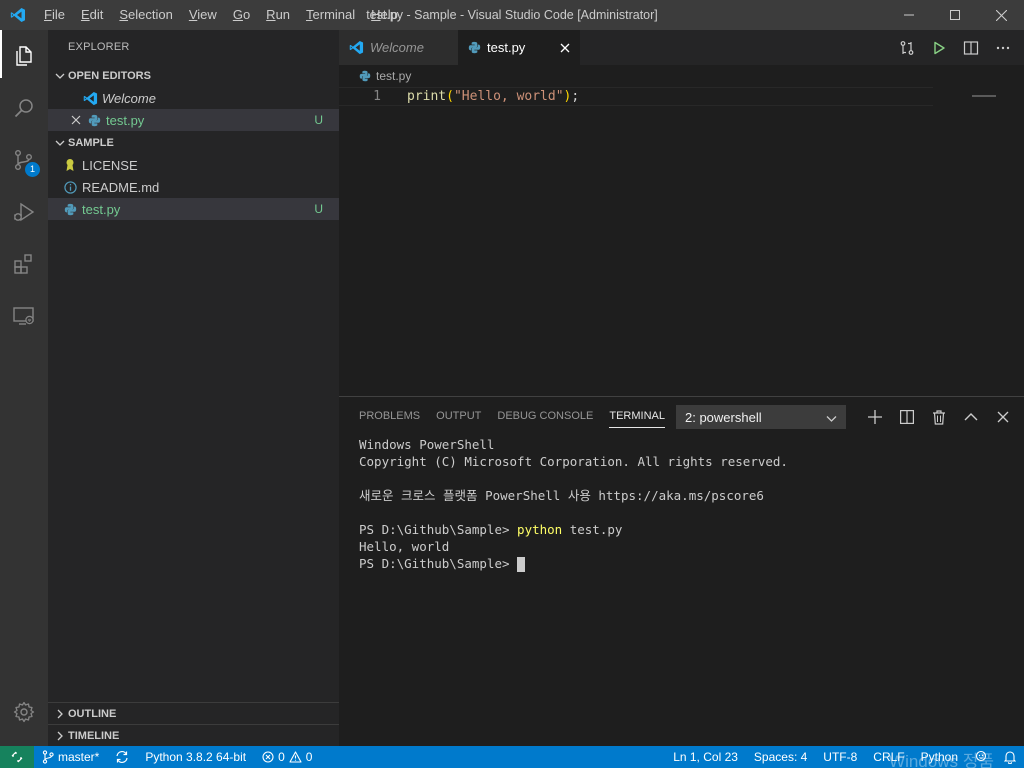 The height and width of the screenshot is (768, 1024). Describe the element at coordinates (592, 529) in the screenshot. I see `terminal-command-arg: test.py` at that location.